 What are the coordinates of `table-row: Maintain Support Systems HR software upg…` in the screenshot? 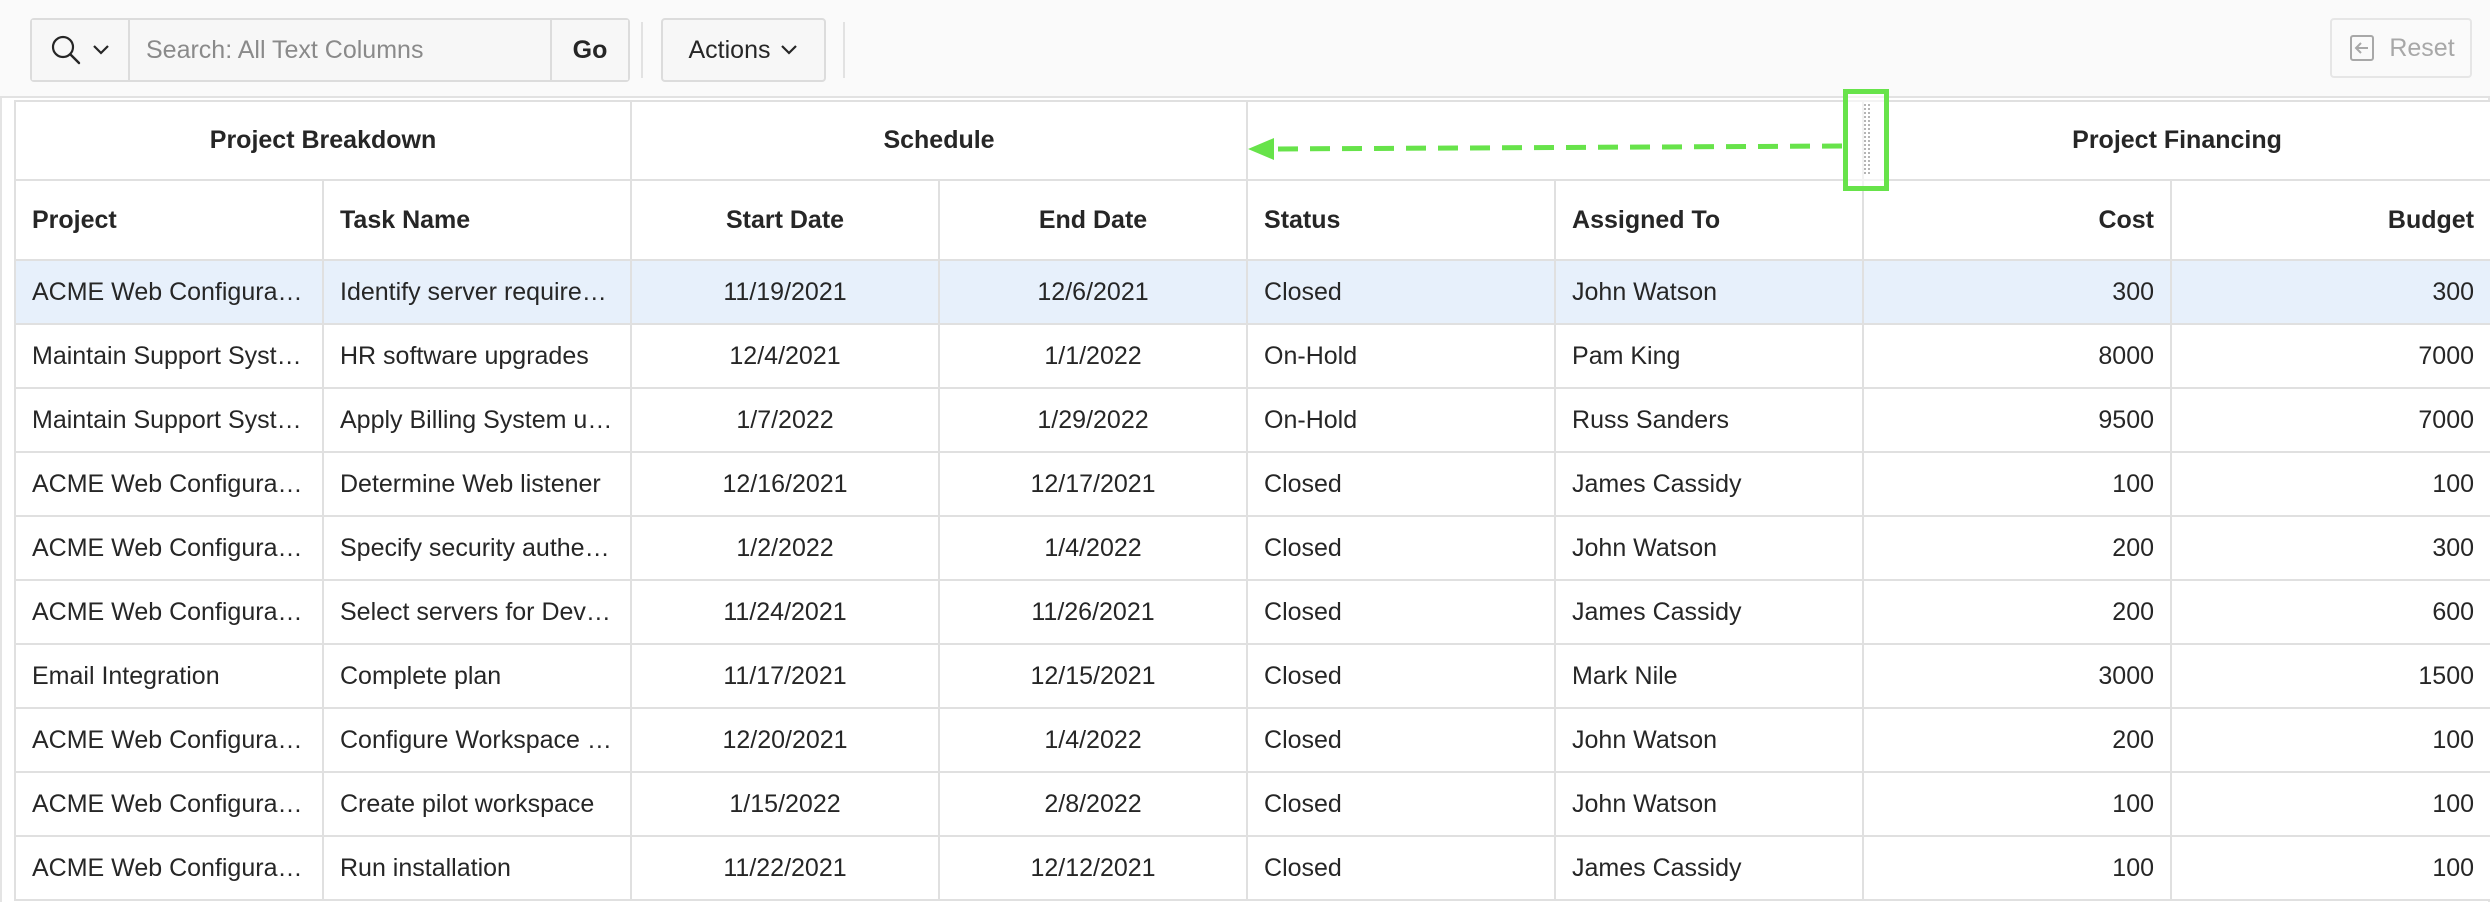 It's located at (1252, 356).